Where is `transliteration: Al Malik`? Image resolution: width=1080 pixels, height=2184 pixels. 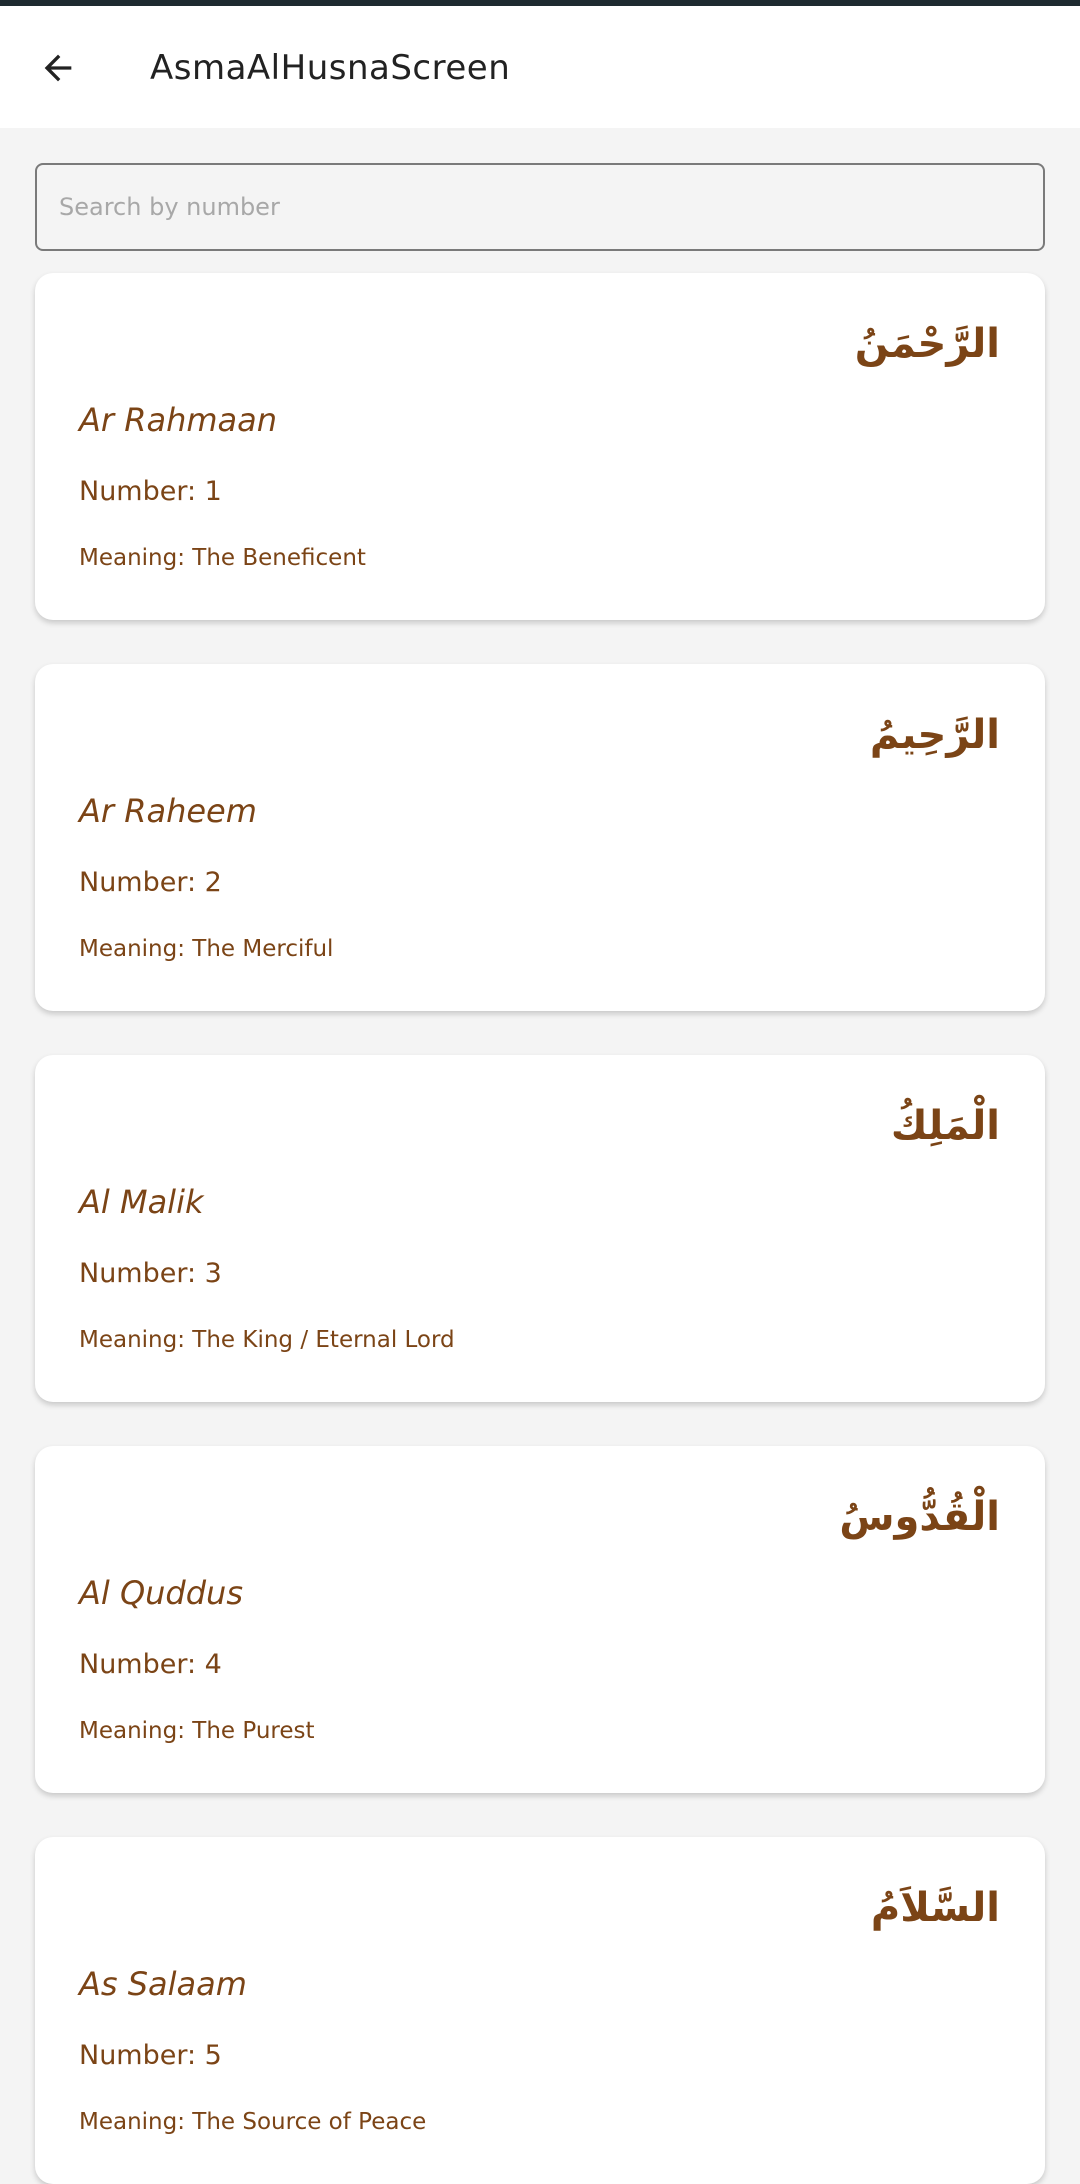 transliteration: Al Malik is located at coordinates (141, 1202).